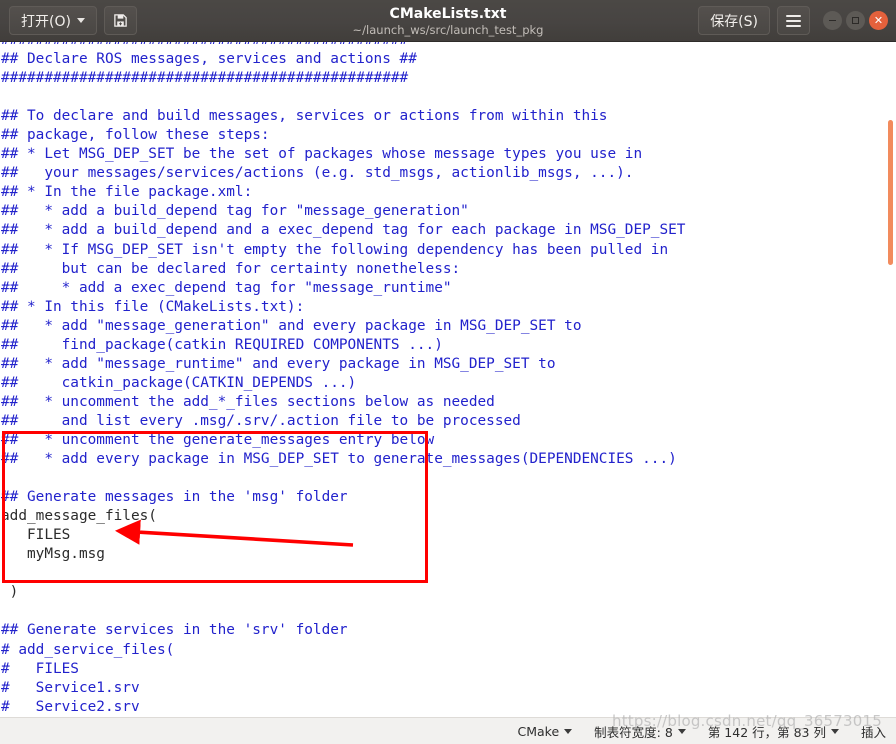 Image resolution: width=896 pixels, height=744 pixels. Describe the element at coordinates (448, 730) in the screenshot. I see `statusbar: CMake 制表符宽度: 8 第 142 行，第 83 列 插入` at that location.